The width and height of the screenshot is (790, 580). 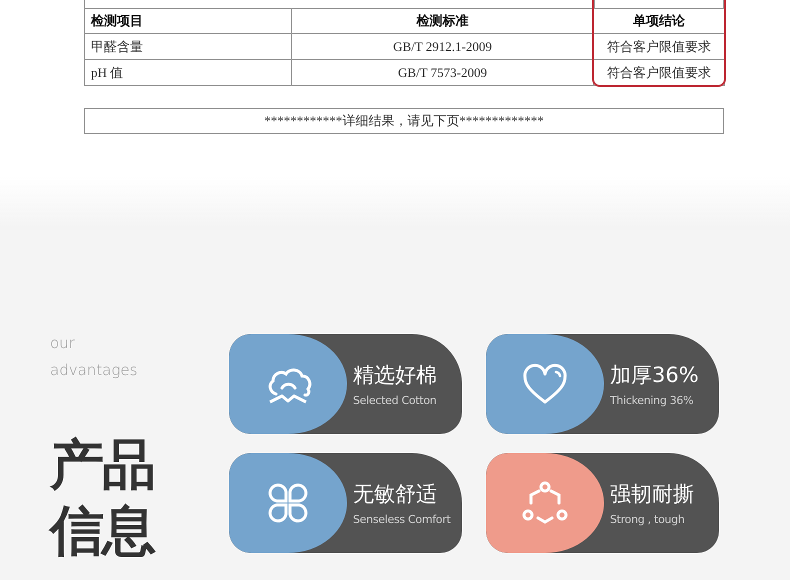 What do you see at coordinates (443, 21) in the screenshot?
I see `column-header: 检测标准` at bounding box center [443, 21].